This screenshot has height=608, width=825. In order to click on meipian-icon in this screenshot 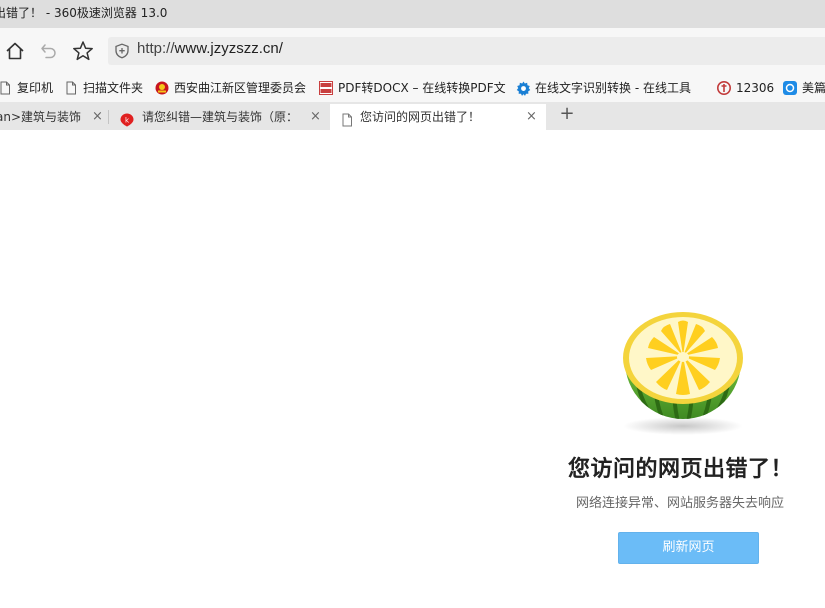, I will do `click(790, 88)`.